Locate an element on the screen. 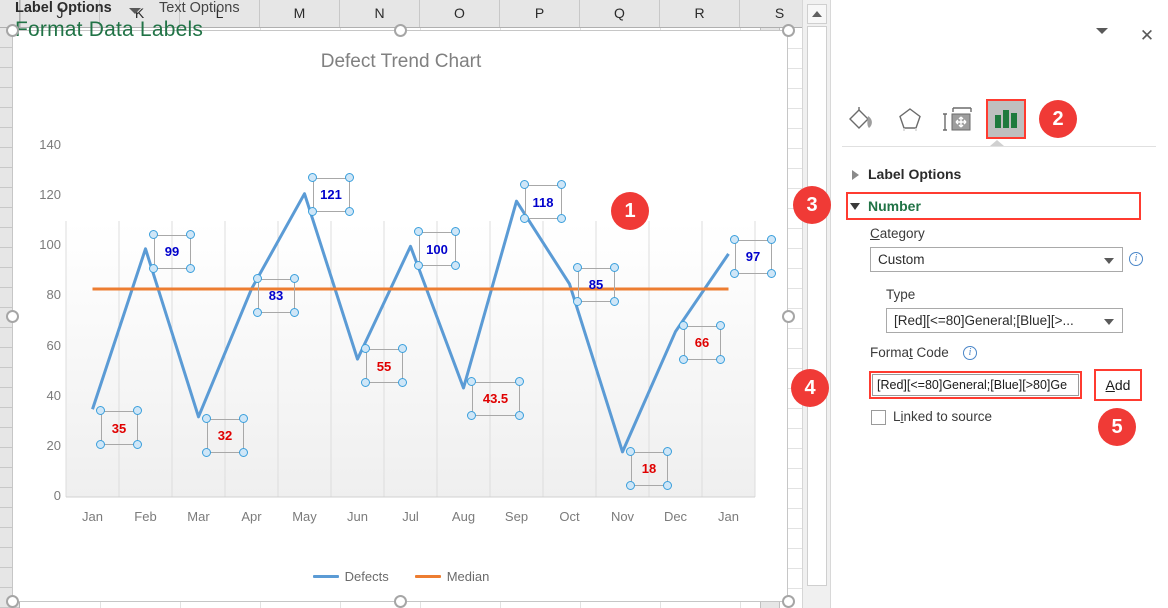 The height and width of the screenshot is (608, 1168). label-options-icon is located at coordinates (1006, 119).